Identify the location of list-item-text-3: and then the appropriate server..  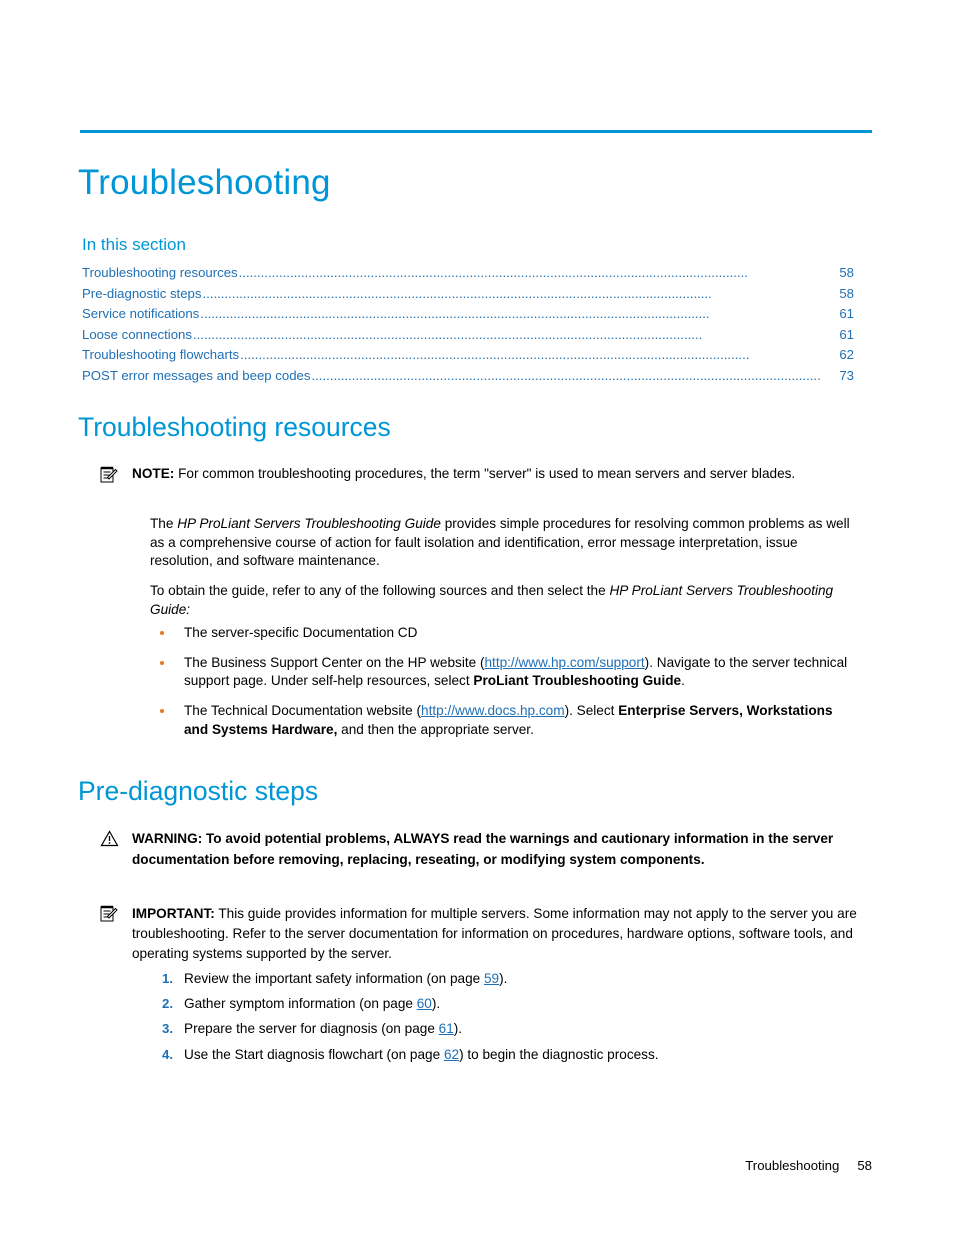
(435, 729).